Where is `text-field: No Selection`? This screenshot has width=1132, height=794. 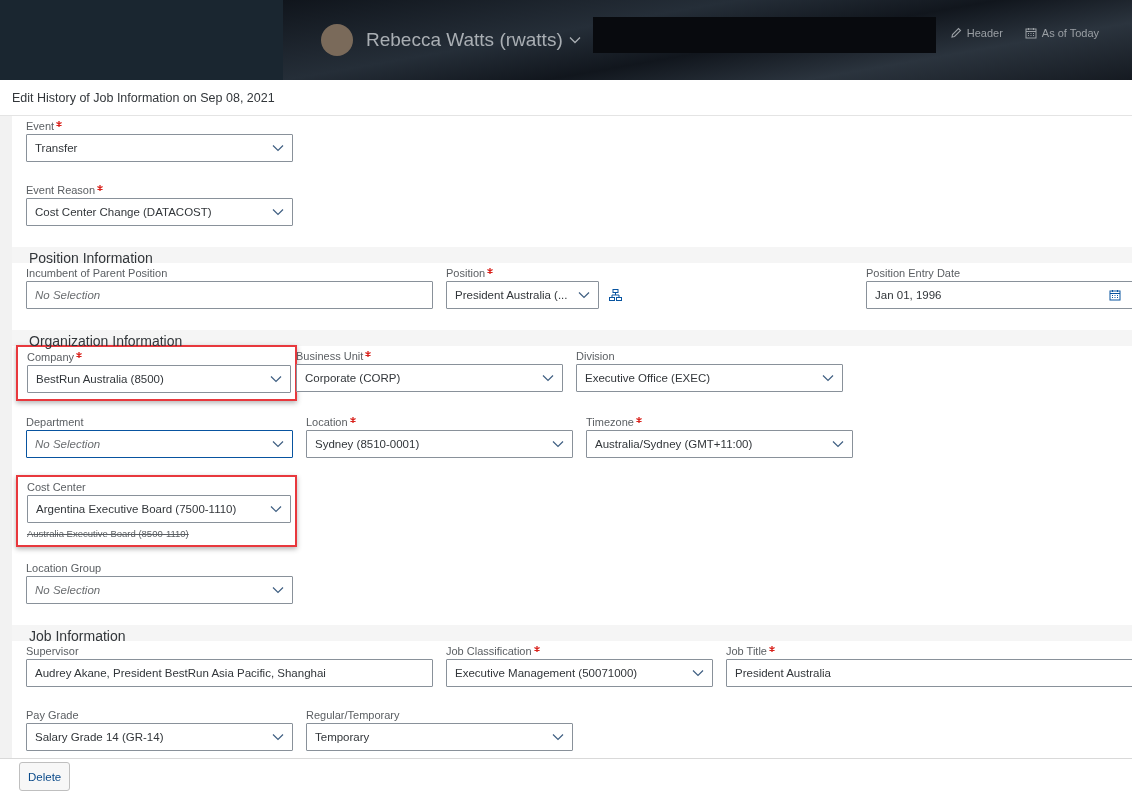 text-field: No Selection is located at coordinates (229, 295).